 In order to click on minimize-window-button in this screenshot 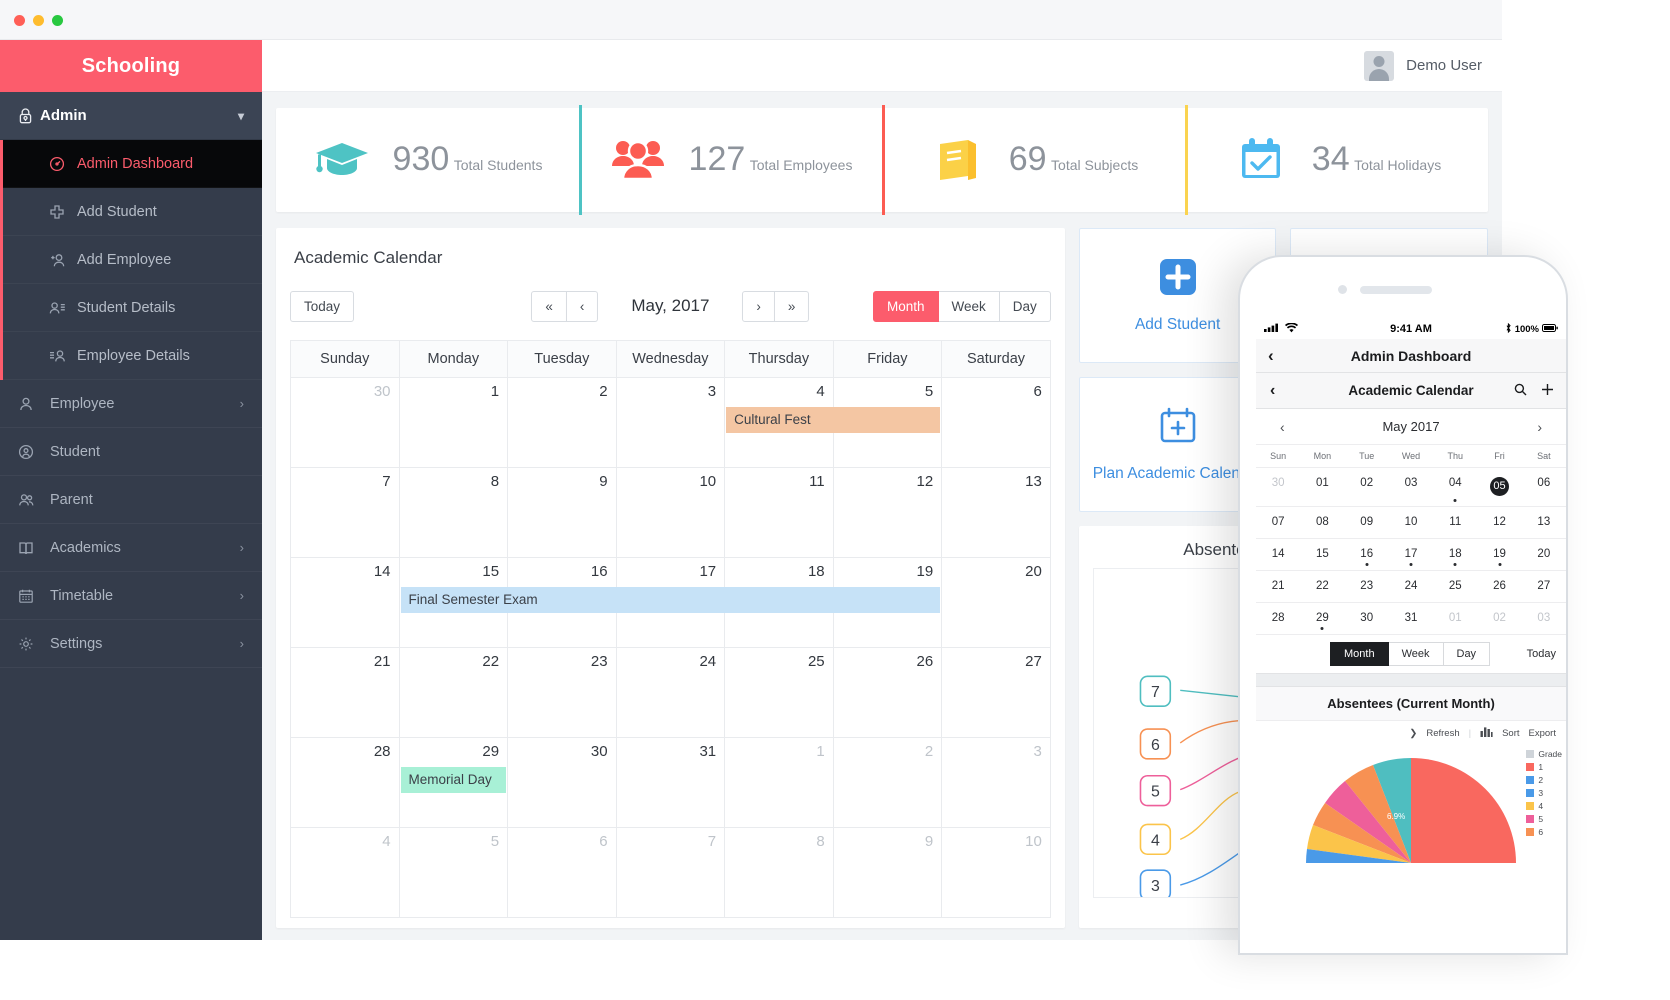, I will do `click(38, 20)`.